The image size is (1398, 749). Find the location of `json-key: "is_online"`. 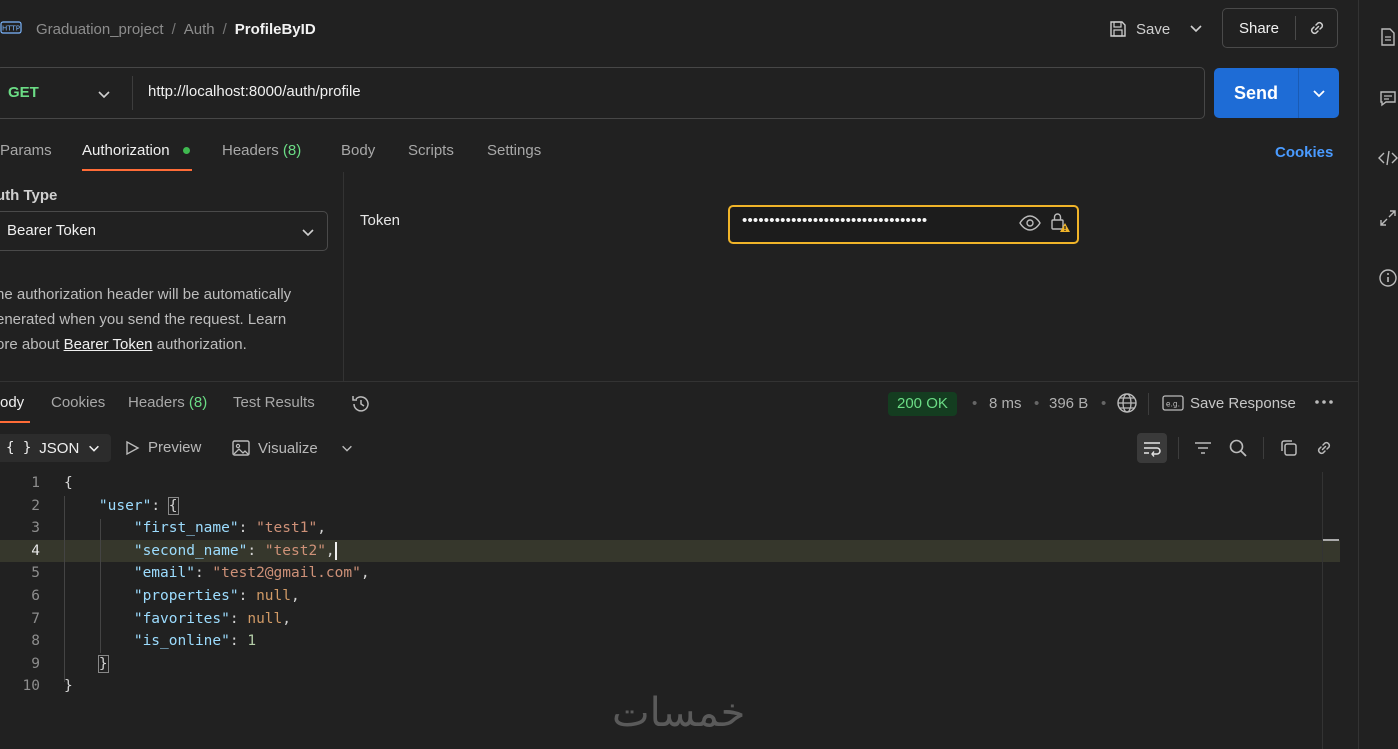

json-key: "is_online" is located at coordinates (181, 641).